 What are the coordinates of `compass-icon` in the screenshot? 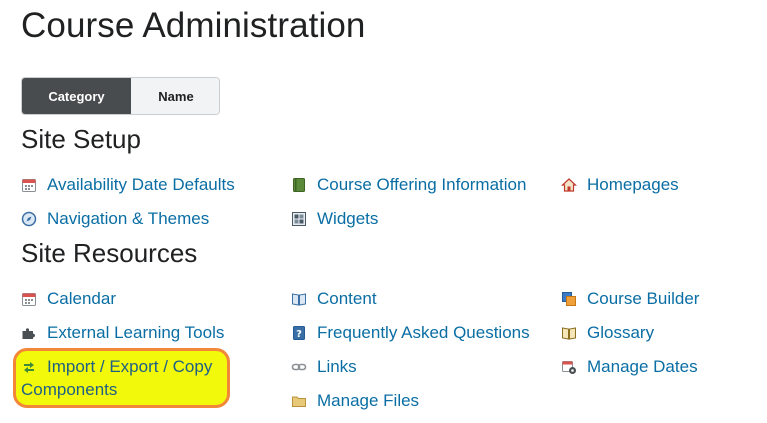 It's located at (29, 219).